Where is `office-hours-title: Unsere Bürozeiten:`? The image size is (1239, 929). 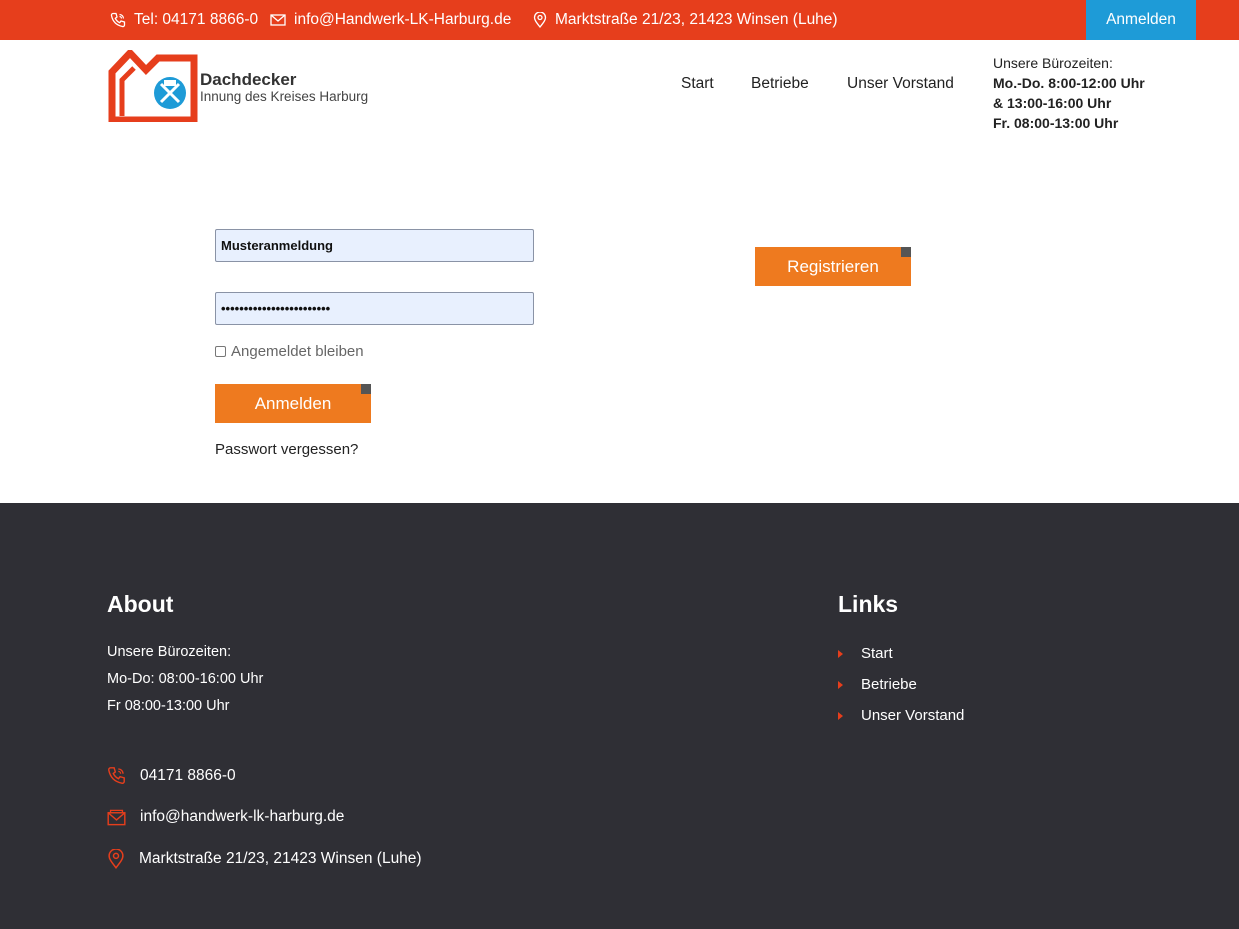
office-hours-title: Unsere Bürozeiten: is located at coordinates (1053, 63).